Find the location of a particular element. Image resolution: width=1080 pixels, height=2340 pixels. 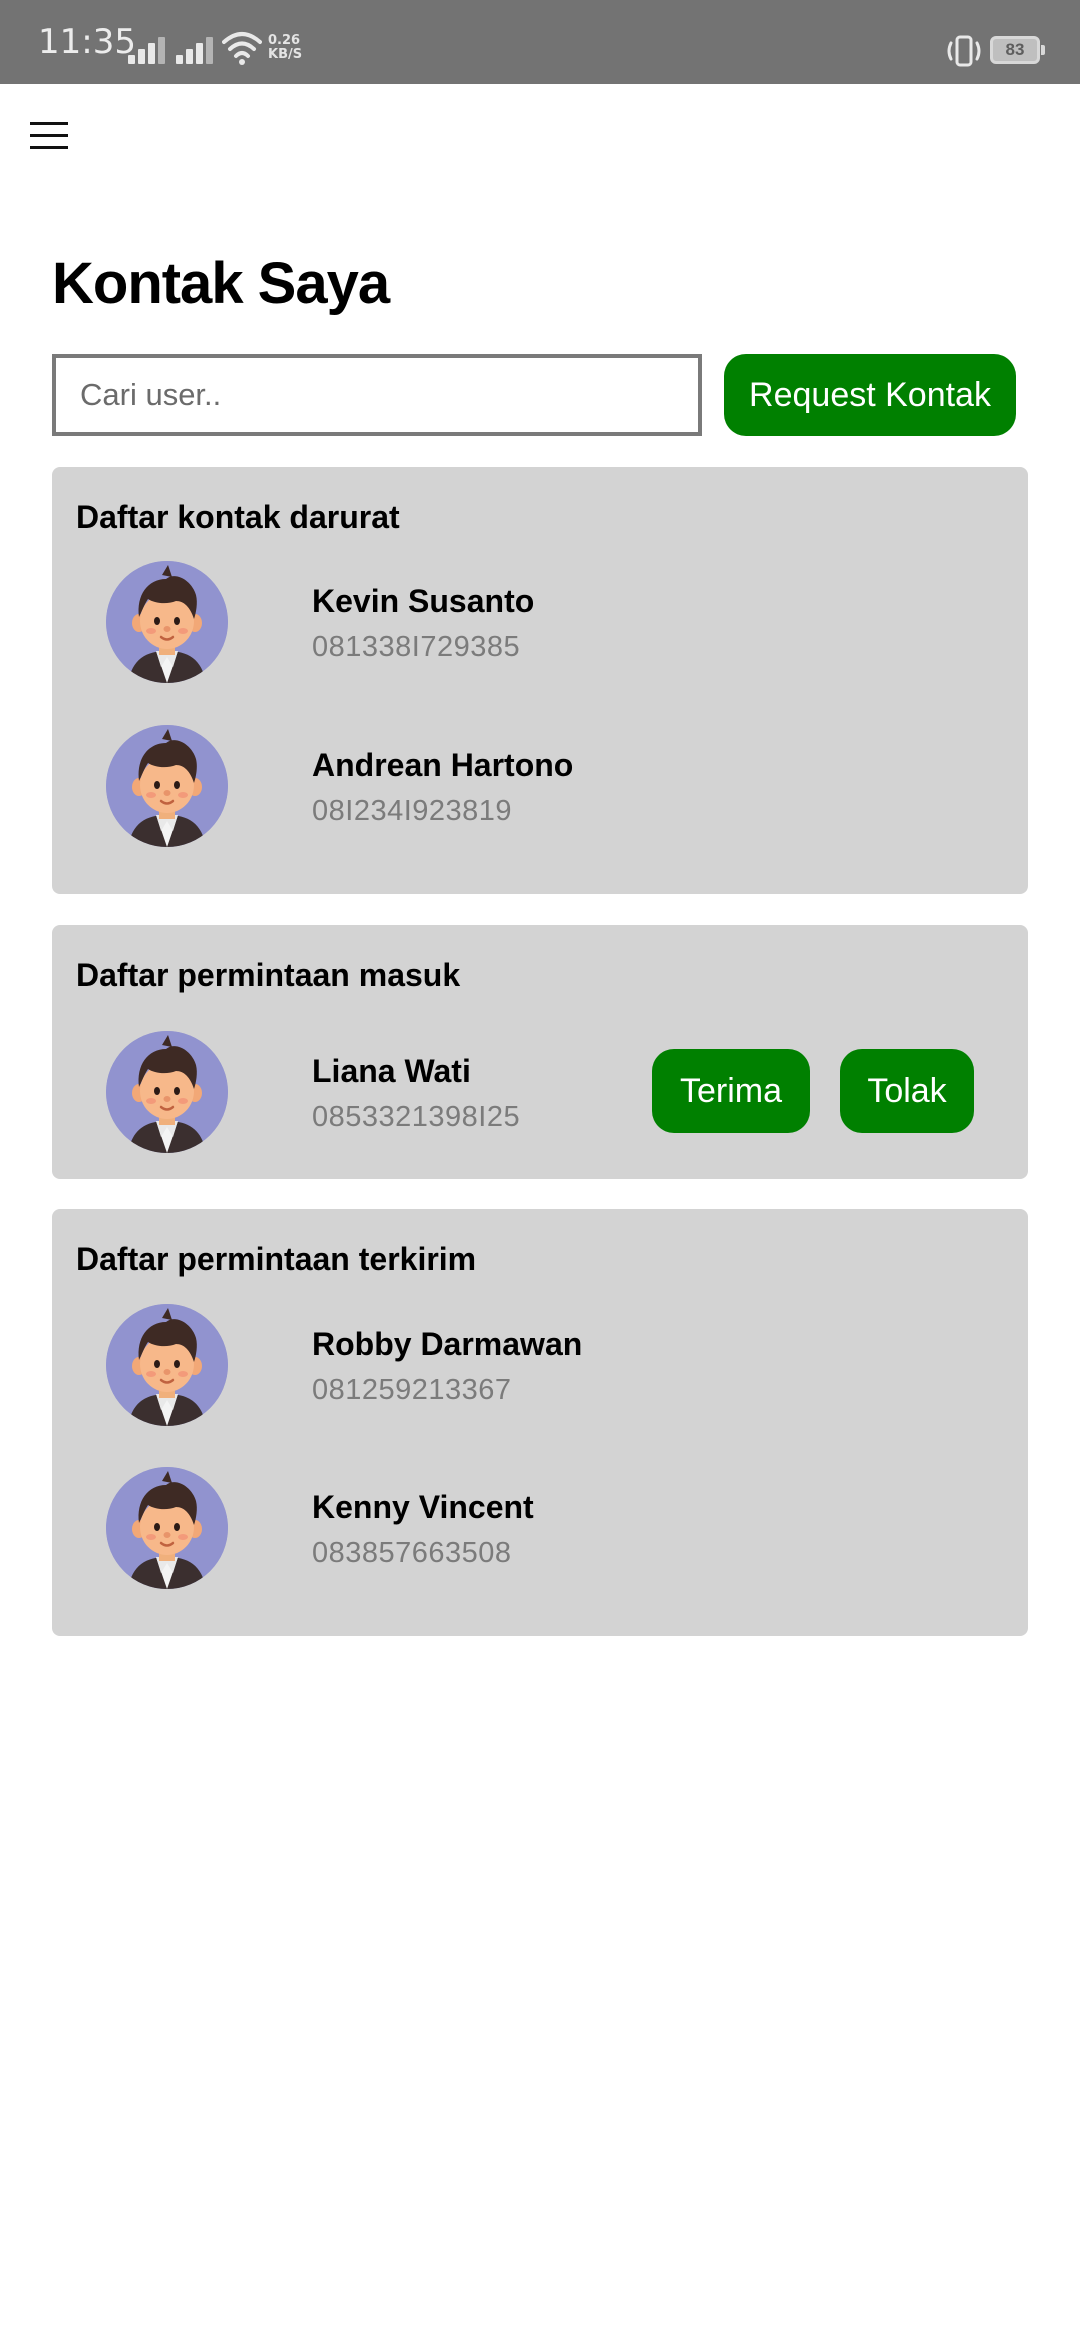

contact-name: Kenny Vincent is located at coordinates (423, 1507).